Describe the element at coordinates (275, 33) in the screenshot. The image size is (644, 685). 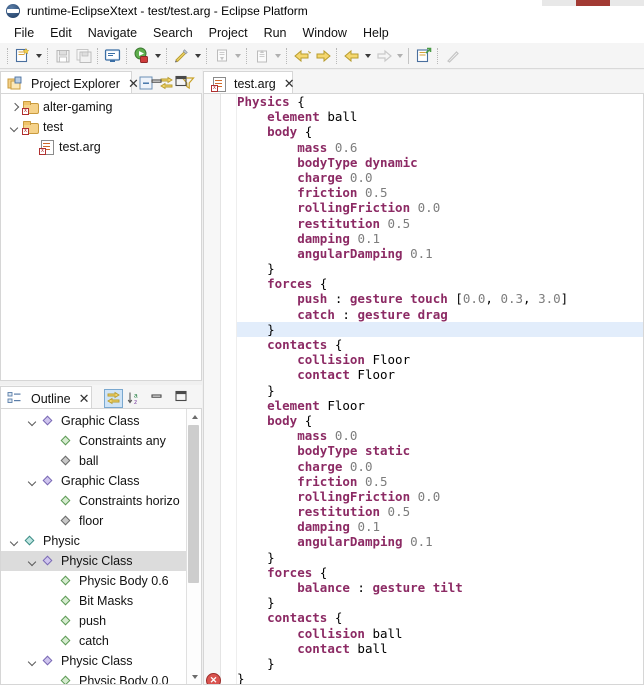
I see `menu-run: Run` at that location.